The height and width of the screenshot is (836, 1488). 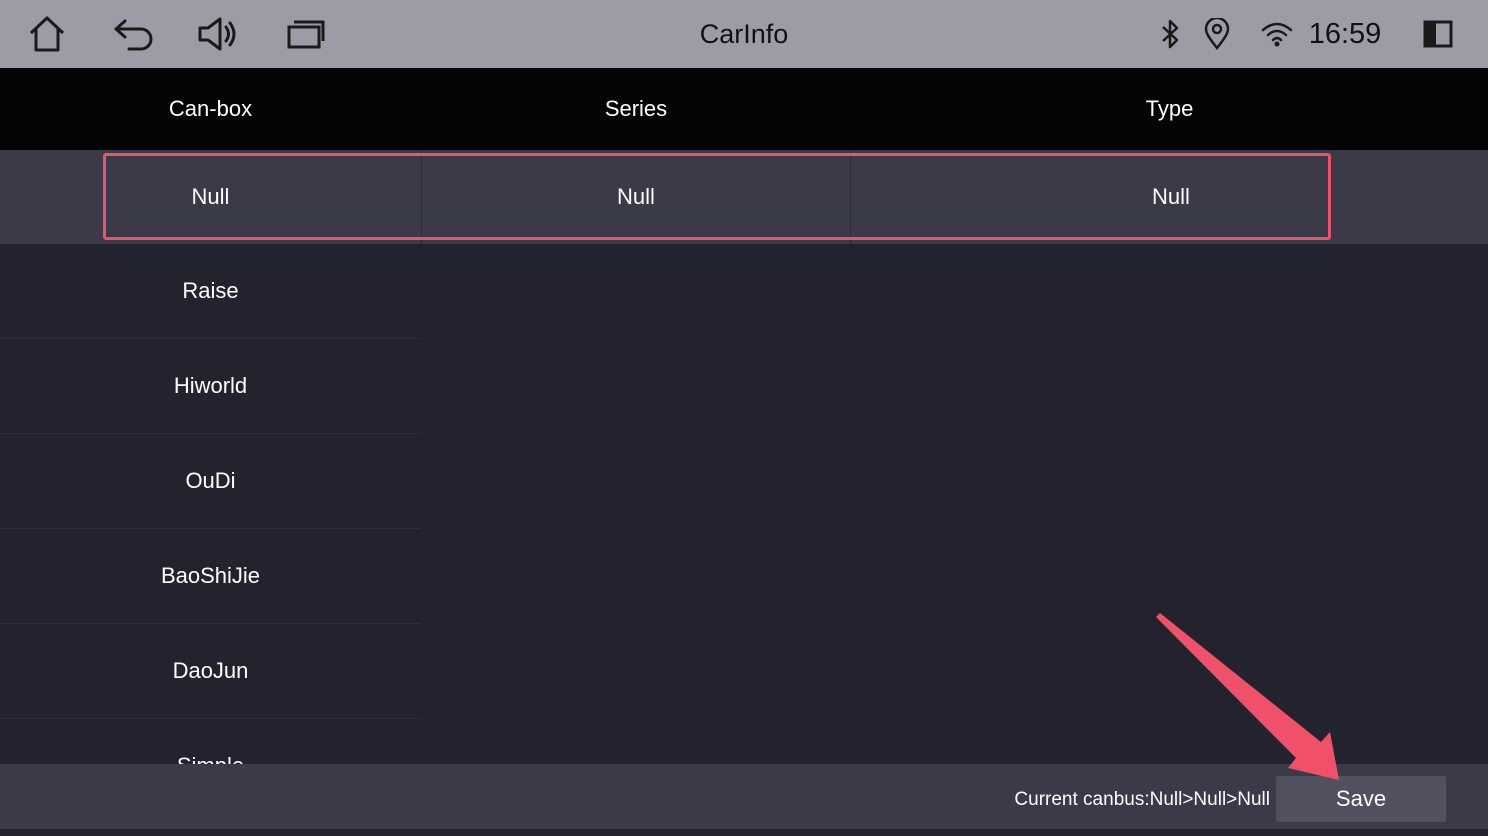 What do you see at coordinates (306, 34) in the screenshot?
I see `recent-apps-icon` at bounding box center [306, 34].